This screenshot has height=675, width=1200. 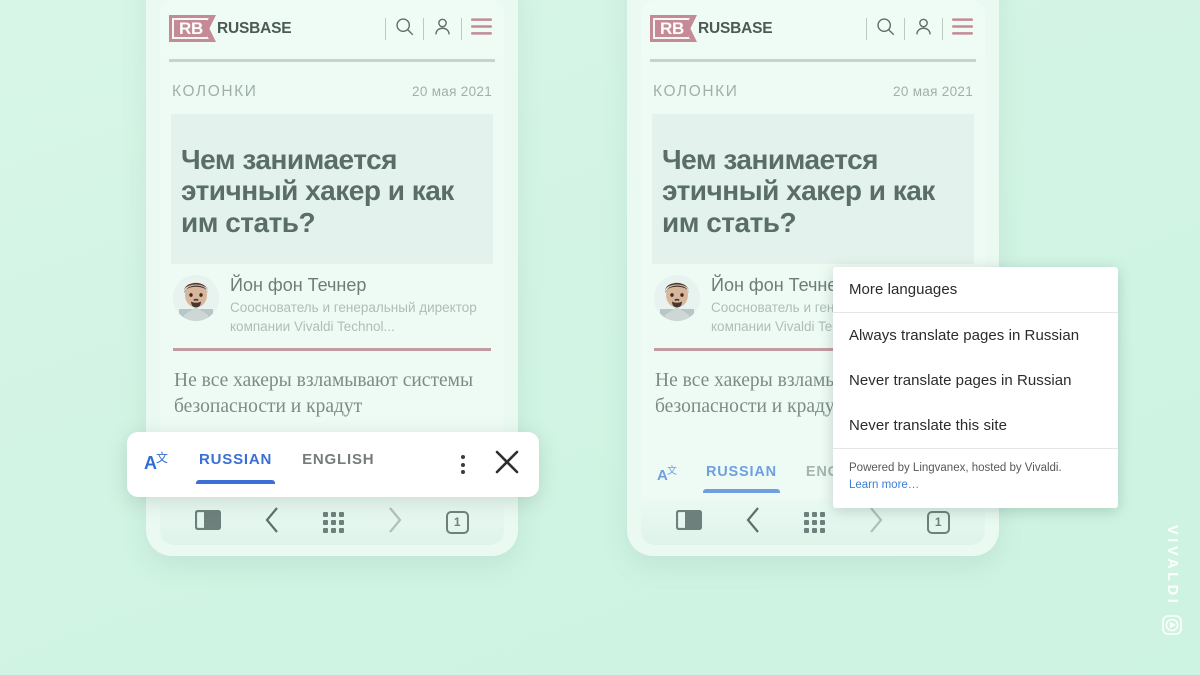 What do you see at coordinates (955, 468) in the screenshot?
I see `menu-footer-text: Powered by Lingvanex, hosted by Vivaldi.` at bounding box center [955, 468].